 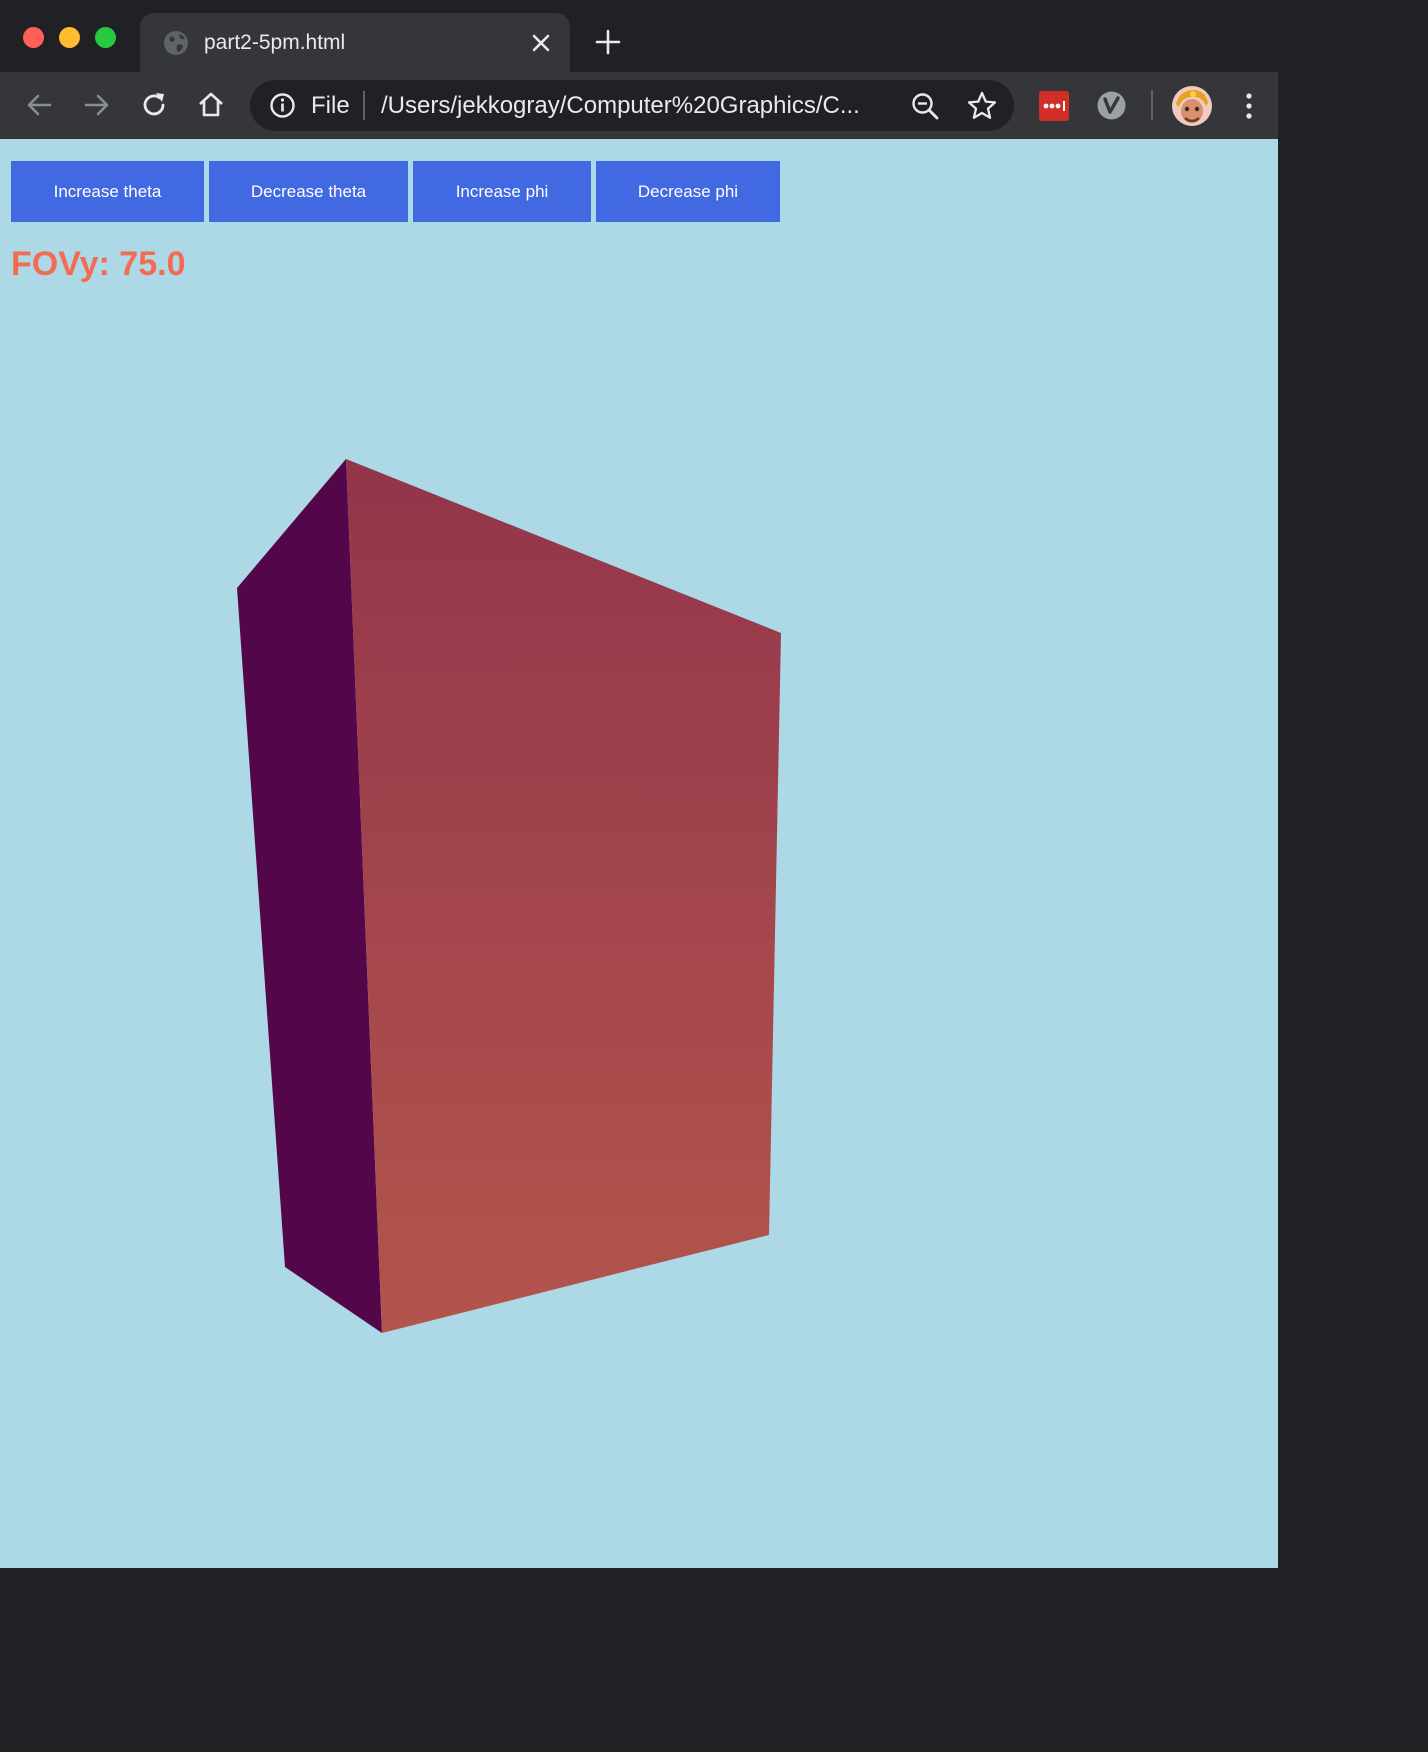 I want to click on window-maximize-button, so click(x=105, y=37).